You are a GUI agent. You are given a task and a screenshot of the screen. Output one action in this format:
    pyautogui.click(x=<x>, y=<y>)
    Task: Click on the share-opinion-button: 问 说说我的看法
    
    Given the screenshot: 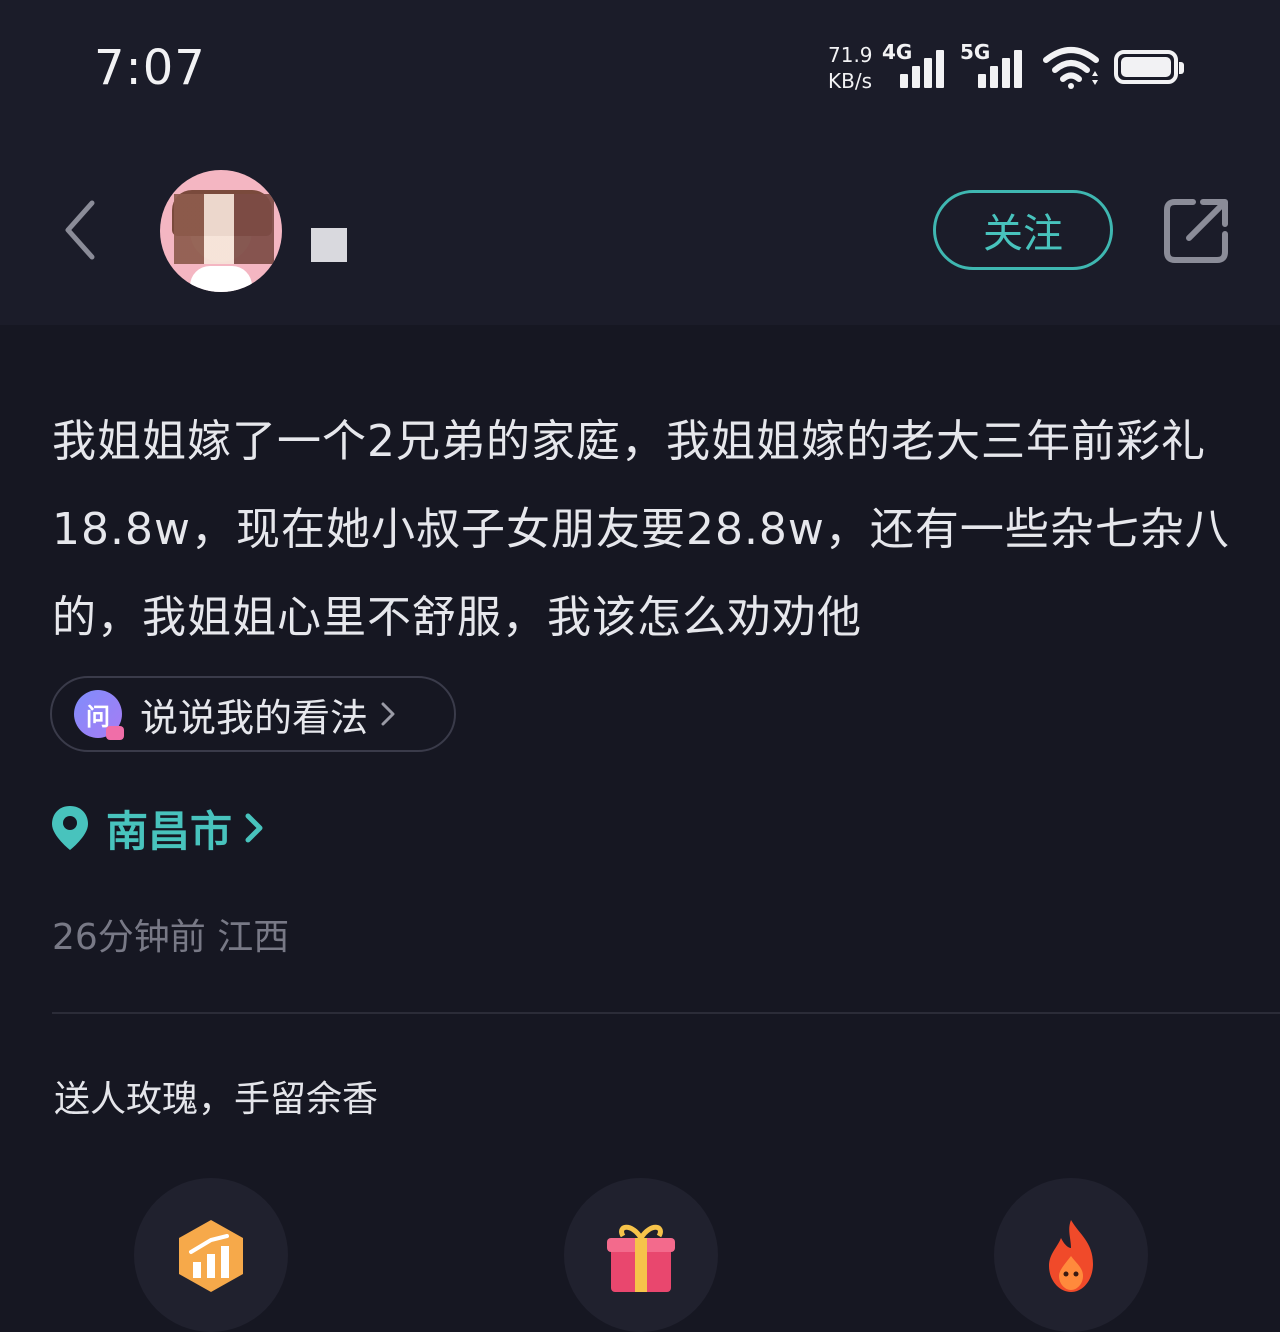 What is the action you would take?
    pyautogui.click(x=253, y=714)
    